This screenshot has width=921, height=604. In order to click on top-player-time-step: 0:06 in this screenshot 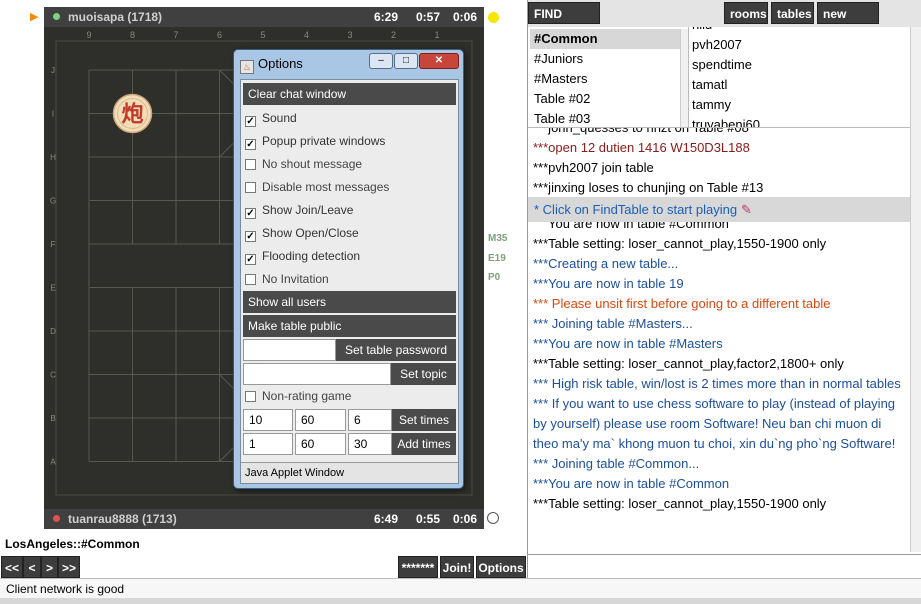, I will do `click(465, 17)`.